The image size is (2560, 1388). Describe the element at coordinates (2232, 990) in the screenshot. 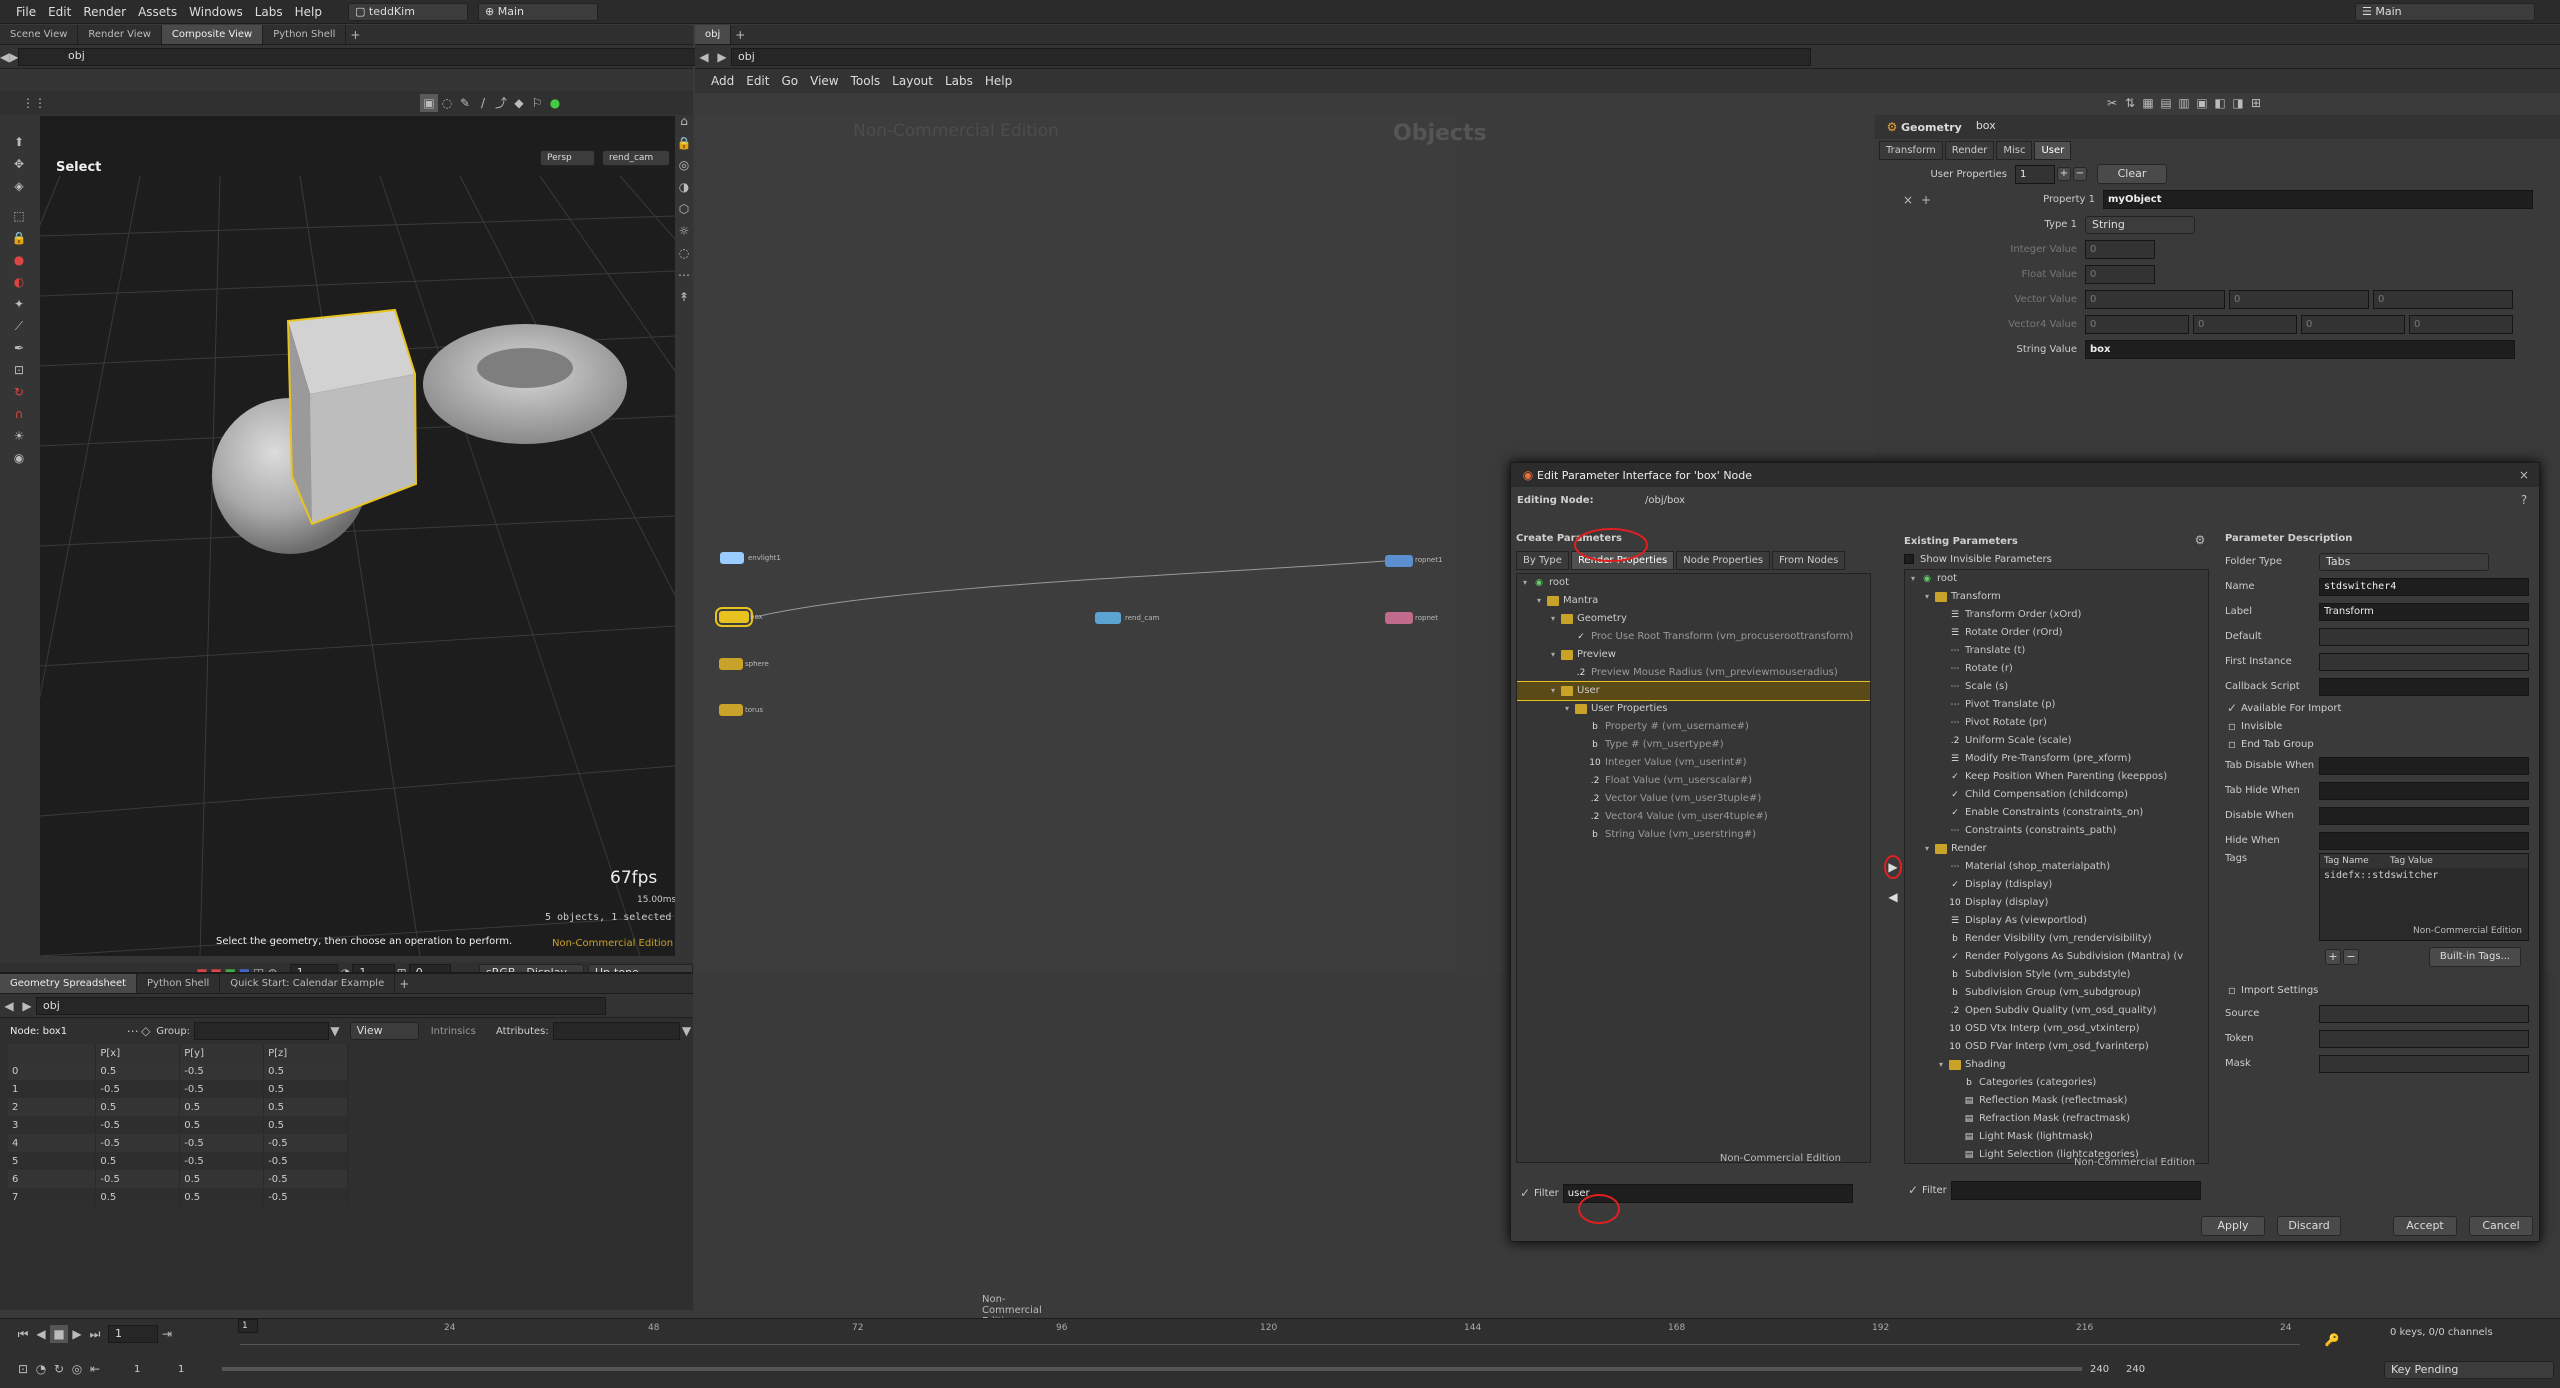

I see `import-settings-checkbox: ▫` at that location.